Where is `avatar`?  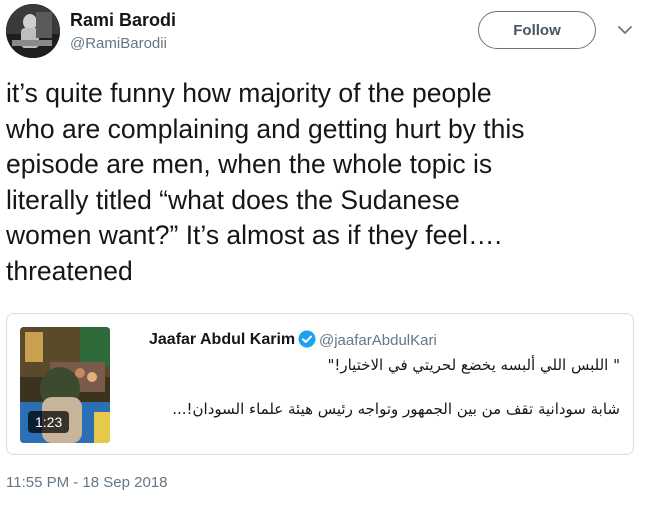 avatar is located at coordinates (33, 31).